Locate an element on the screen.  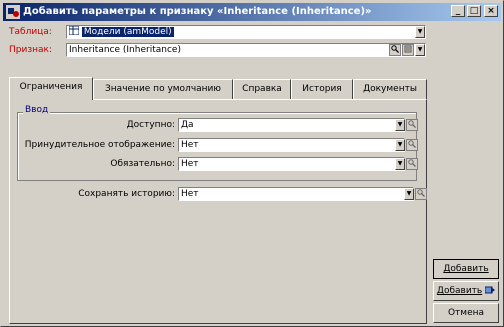
add-more-icon is located at coordinates (490, 290).